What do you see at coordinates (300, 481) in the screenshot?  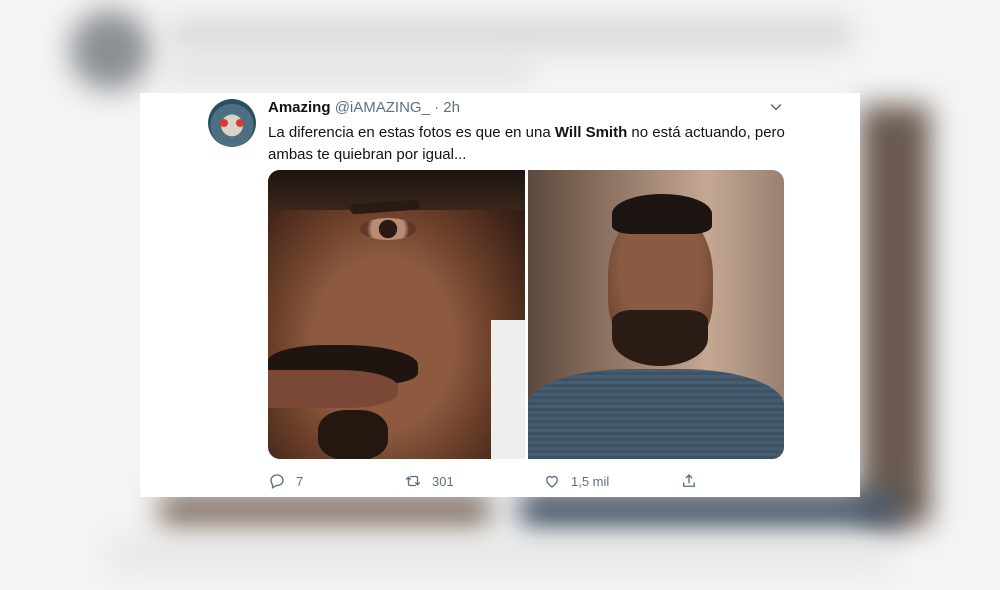 I see `reply-count: 7` at bounding box center [300, 481].